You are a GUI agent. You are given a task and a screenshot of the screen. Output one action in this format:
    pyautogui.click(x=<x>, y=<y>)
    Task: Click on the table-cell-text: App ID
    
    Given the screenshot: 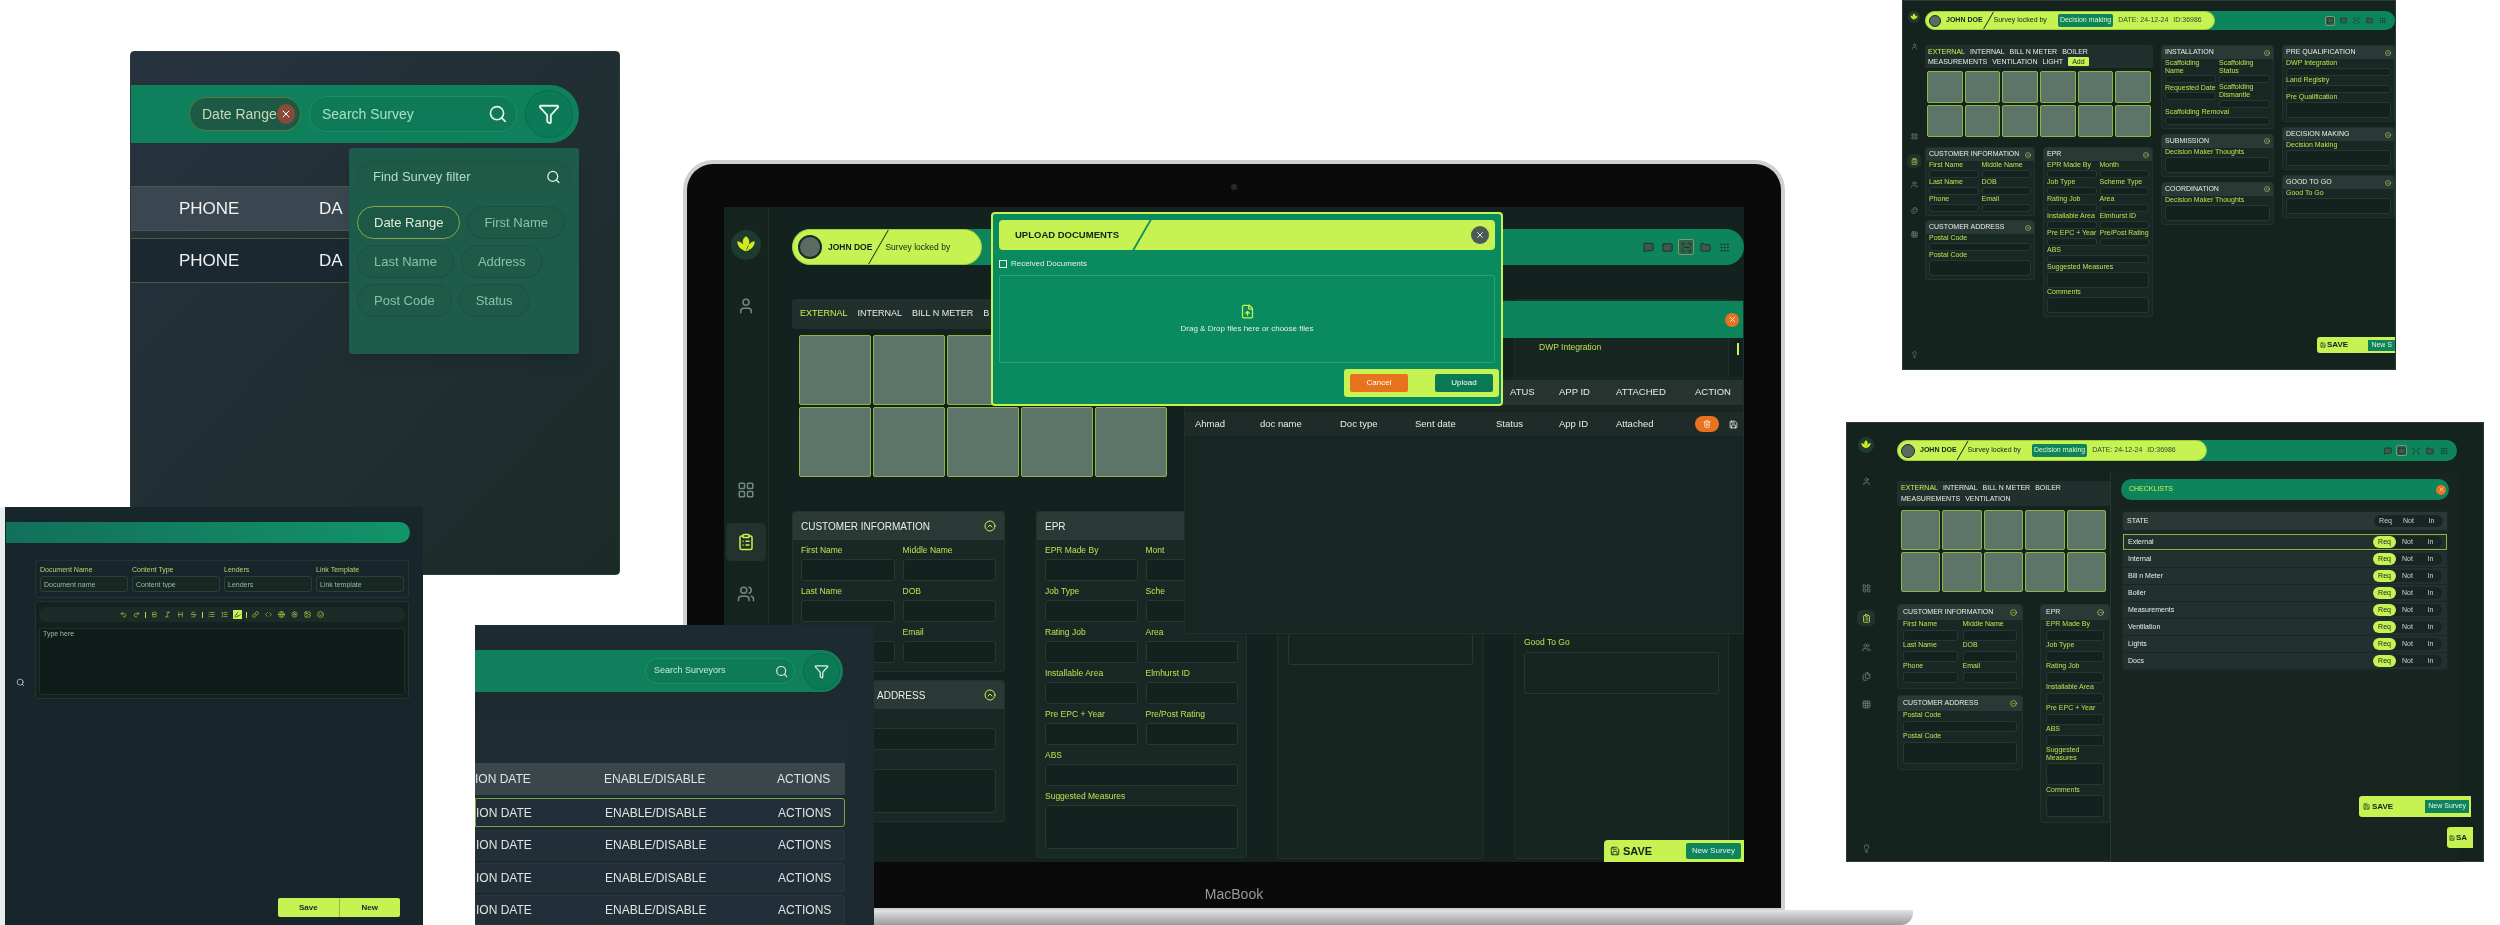 What is the action you would take?
    pyautogui.click(x=1574, y=423)
    